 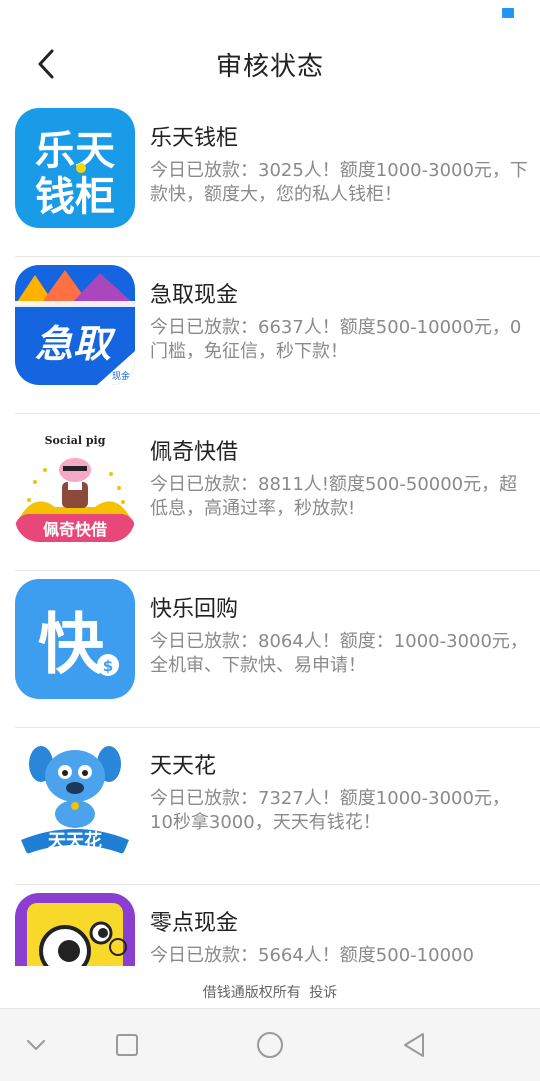 What do you see at coordinates (277, 925) in the screenshot?
I see `list-item: 零点现金 今日已放款：5664人！额度500-10000` at bounding box center [277, 925].